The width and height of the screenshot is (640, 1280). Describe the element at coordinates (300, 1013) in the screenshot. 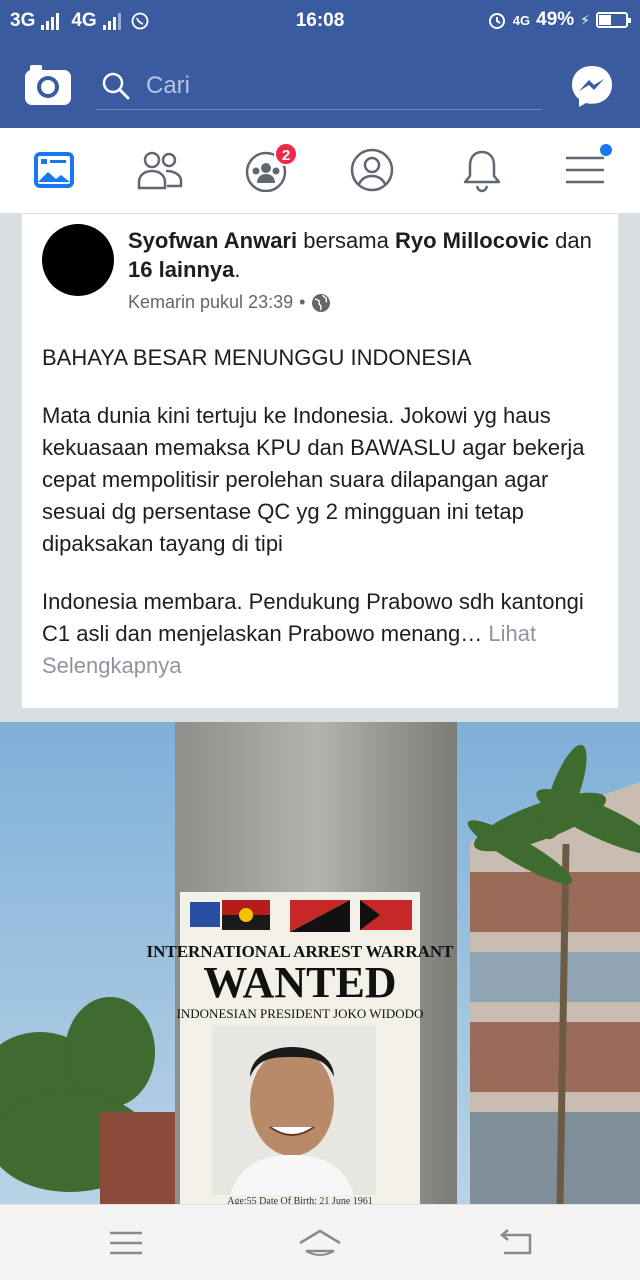

I see `poster-line-3: INDONESIAN PRESIDENT JOKO WIDODO` at that location.